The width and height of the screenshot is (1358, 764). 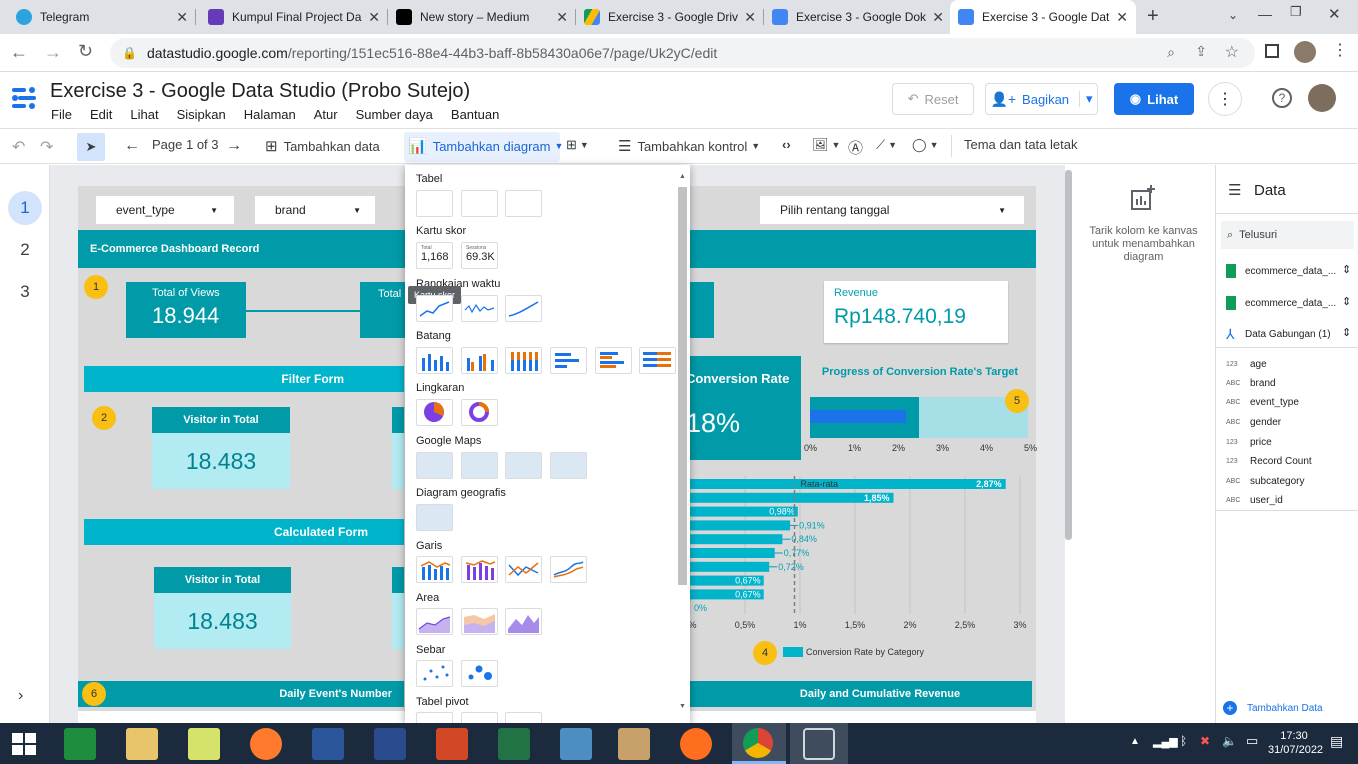 I want to click on pivot-table-icon, so click(x=434, y=717).